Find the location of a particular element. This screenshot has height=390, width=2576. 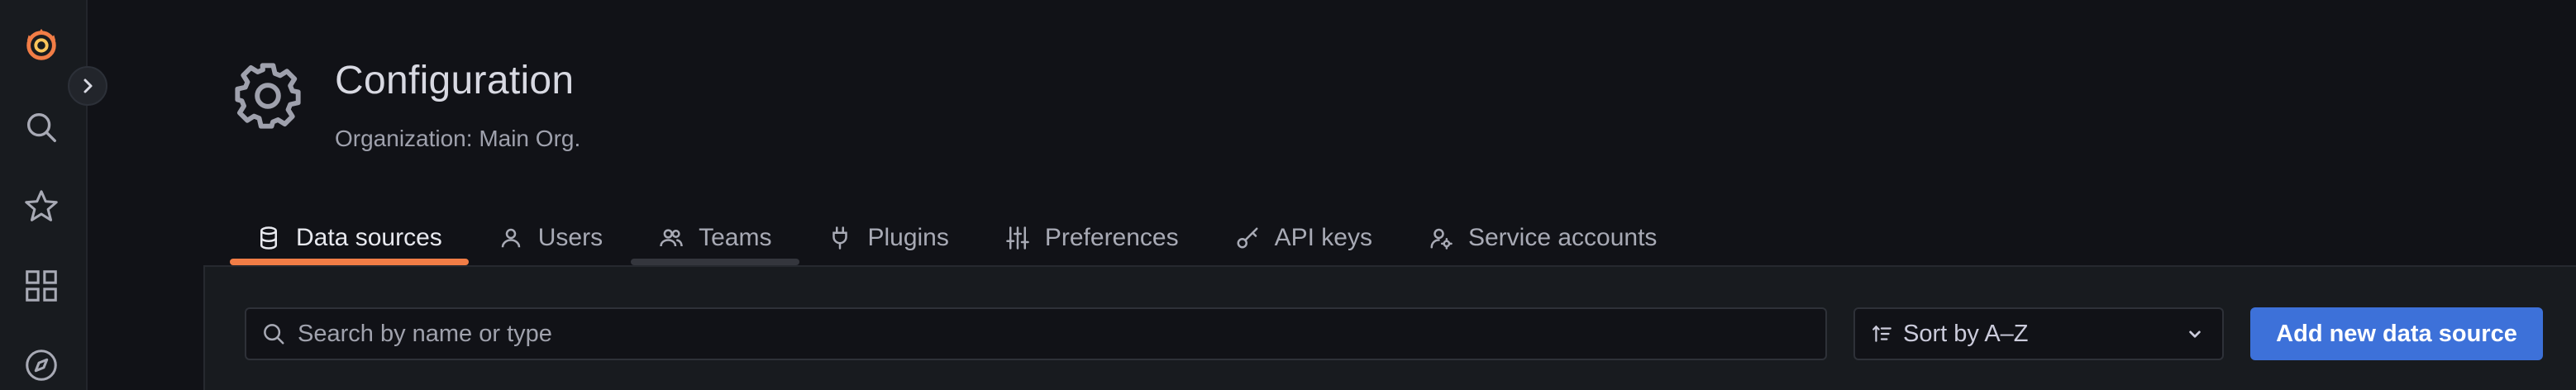

tab-users: Users is located at coordinates (550, 238).